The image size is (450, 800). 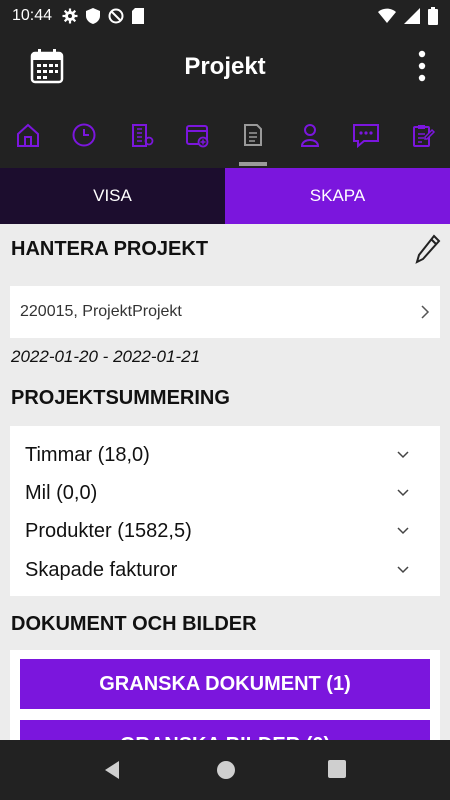 I want to click on document-icon, so click(x=253, y=135).